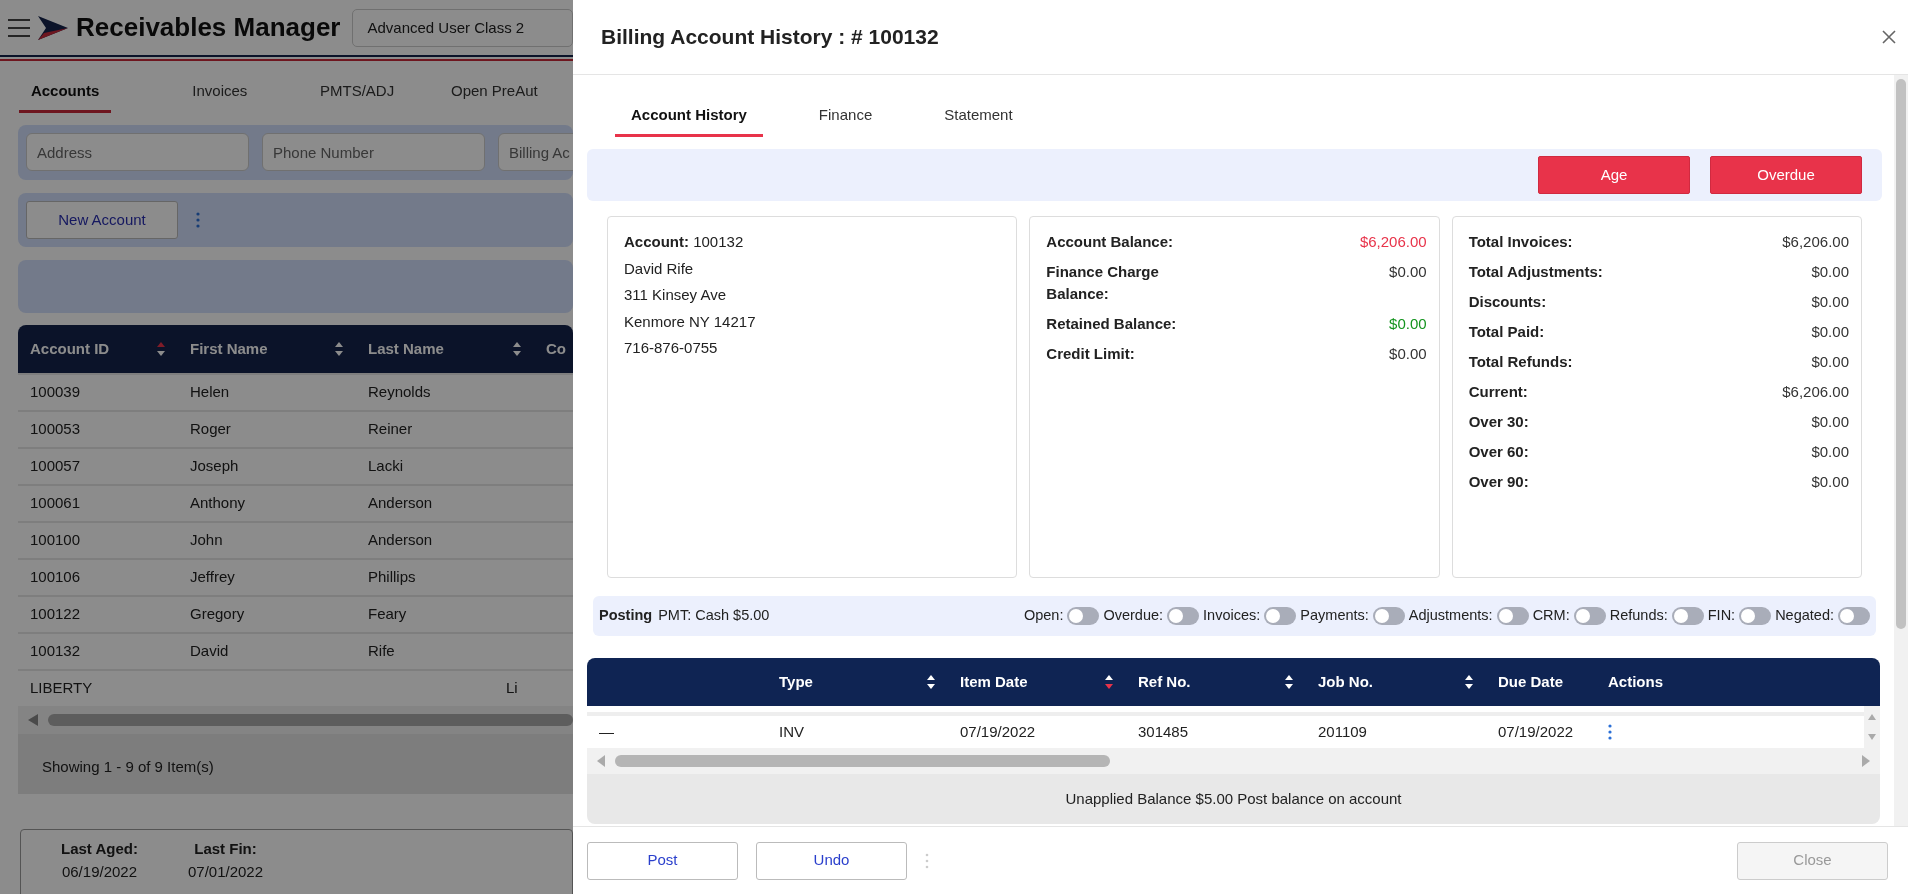 This screenshot has width=1908, height=894. What do you see at coordinates (210, 392) in the screenshot?
I see `table-cell-text: Helen` at bounding box center [210, 392].